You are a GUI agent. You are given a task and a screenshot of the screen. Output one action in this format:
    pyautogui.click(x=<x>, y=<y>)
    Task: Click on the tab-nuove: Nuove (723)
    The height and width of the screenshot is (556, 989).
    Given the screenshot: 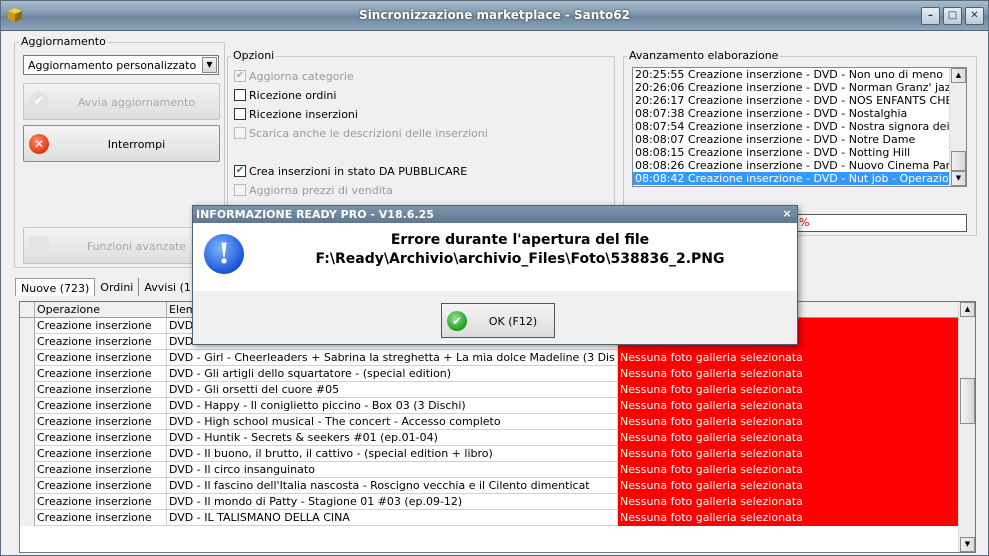 What is the action you would take?
    pyautogui.click(x=55, y=287)
    